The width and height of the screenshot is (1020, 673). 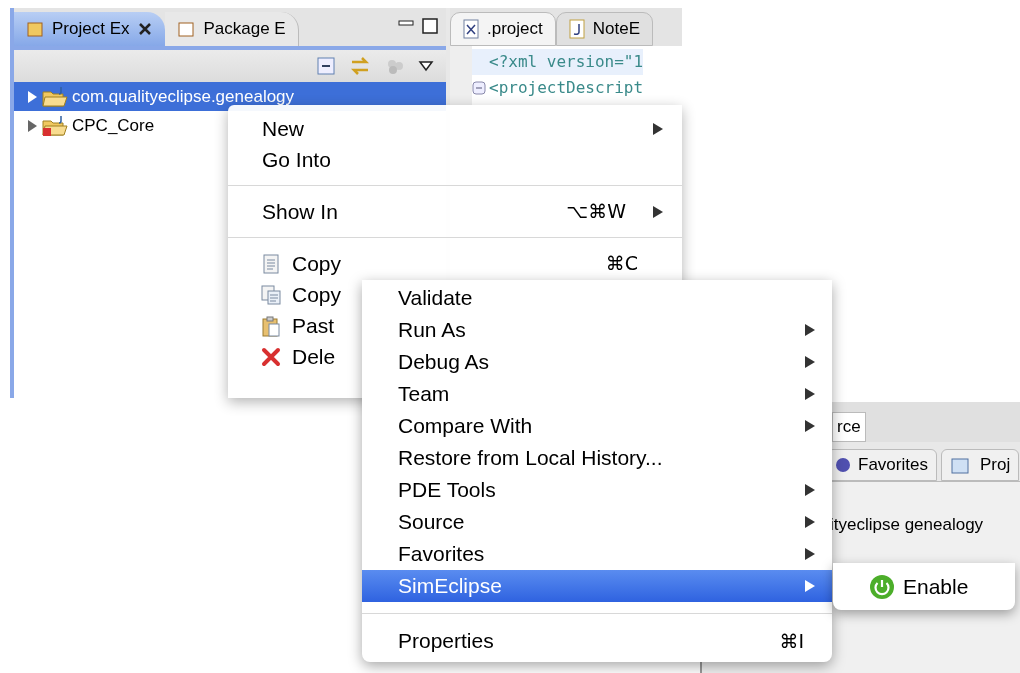 What do you see at coordinates (566, 88) in the screenshot?
I see `code-line: <projectDescript` at bounding box center [566, 88].